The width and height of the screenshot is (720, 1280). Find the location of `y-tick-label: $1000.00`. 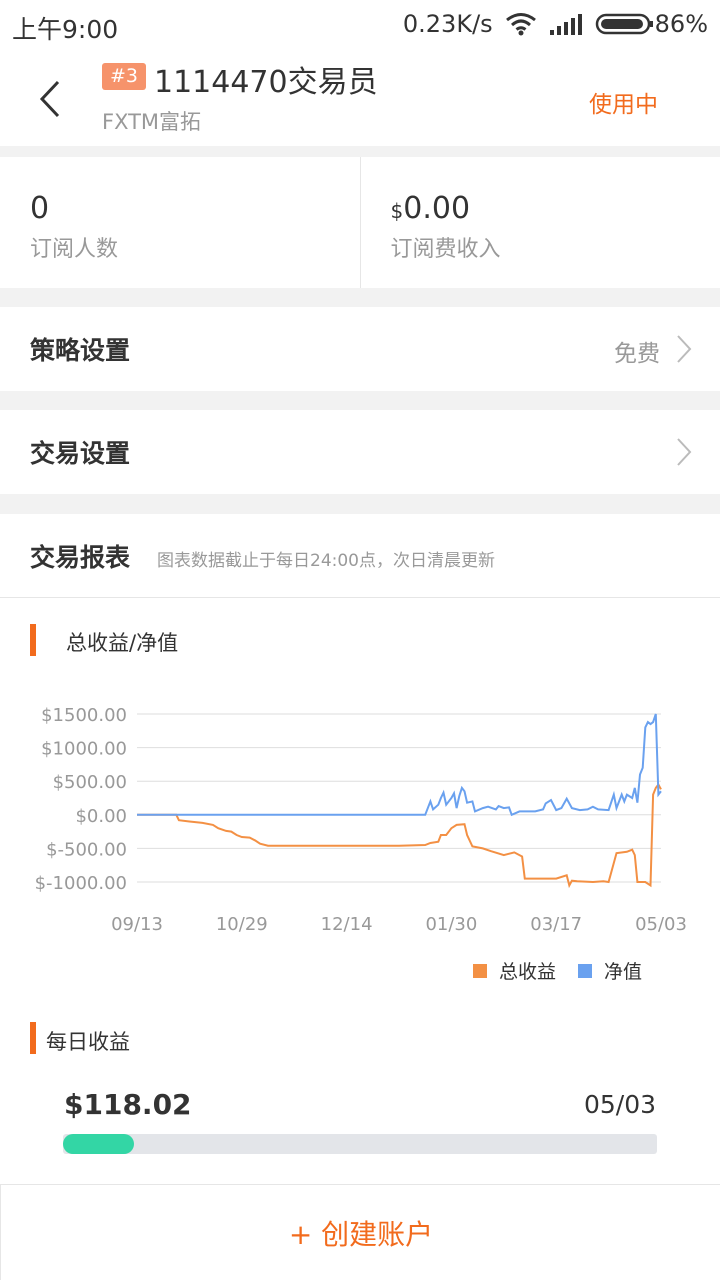

y-tick-label: $1000.00 is located at coordinates (84, 749).